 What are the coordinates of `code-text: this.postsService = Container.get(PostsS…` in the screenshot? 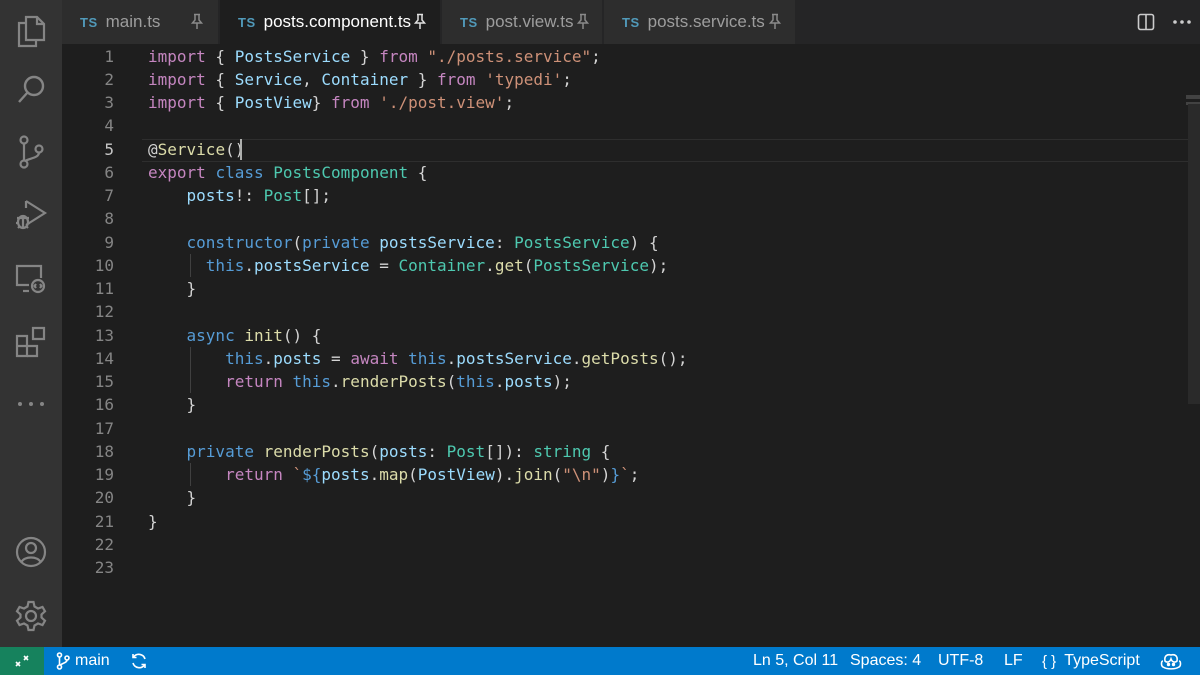 It's located at (437, 265).